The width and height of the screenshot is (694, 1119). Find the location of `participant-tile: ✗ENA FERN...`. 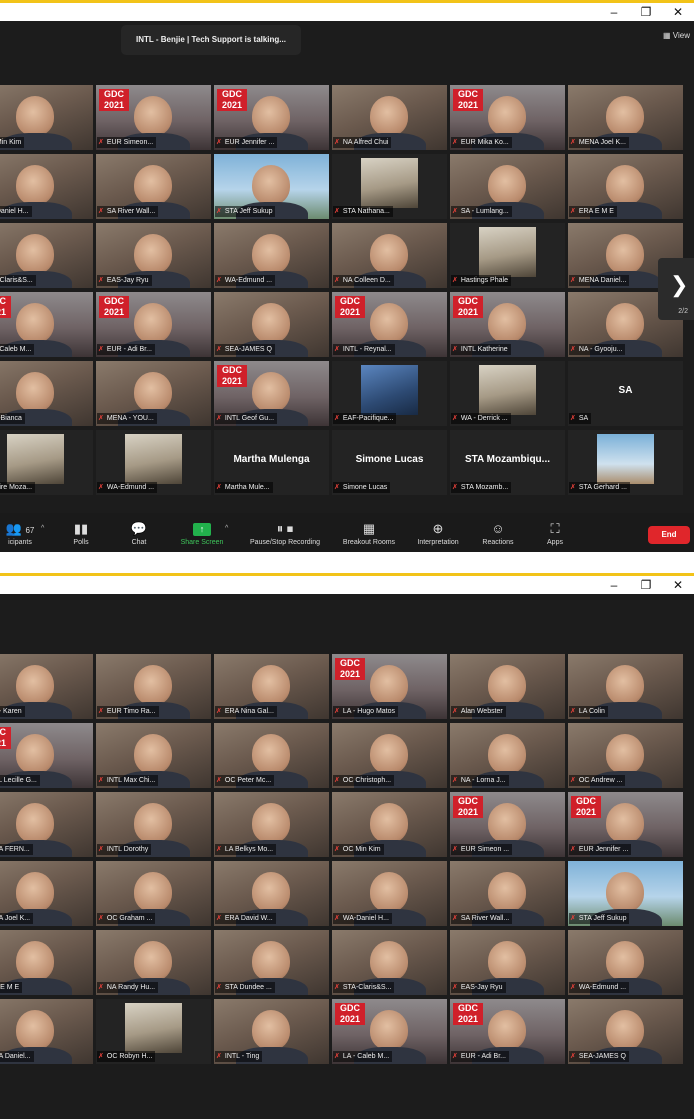

participant-tile: ✗ENA FERN... is located at coordinates (46, 824).